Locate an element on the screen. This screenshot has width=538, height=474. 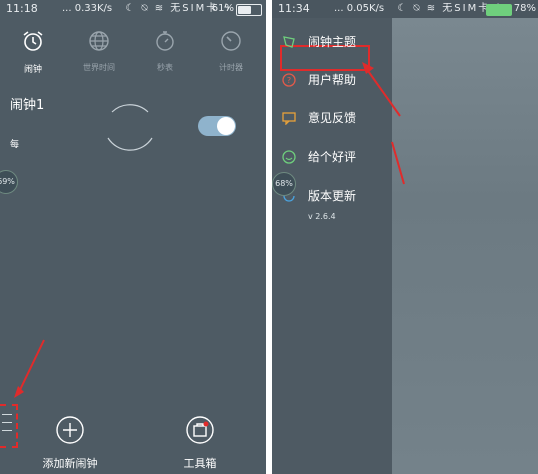
toolbox-label: 工具箱 is located at coordinates (200, 463).